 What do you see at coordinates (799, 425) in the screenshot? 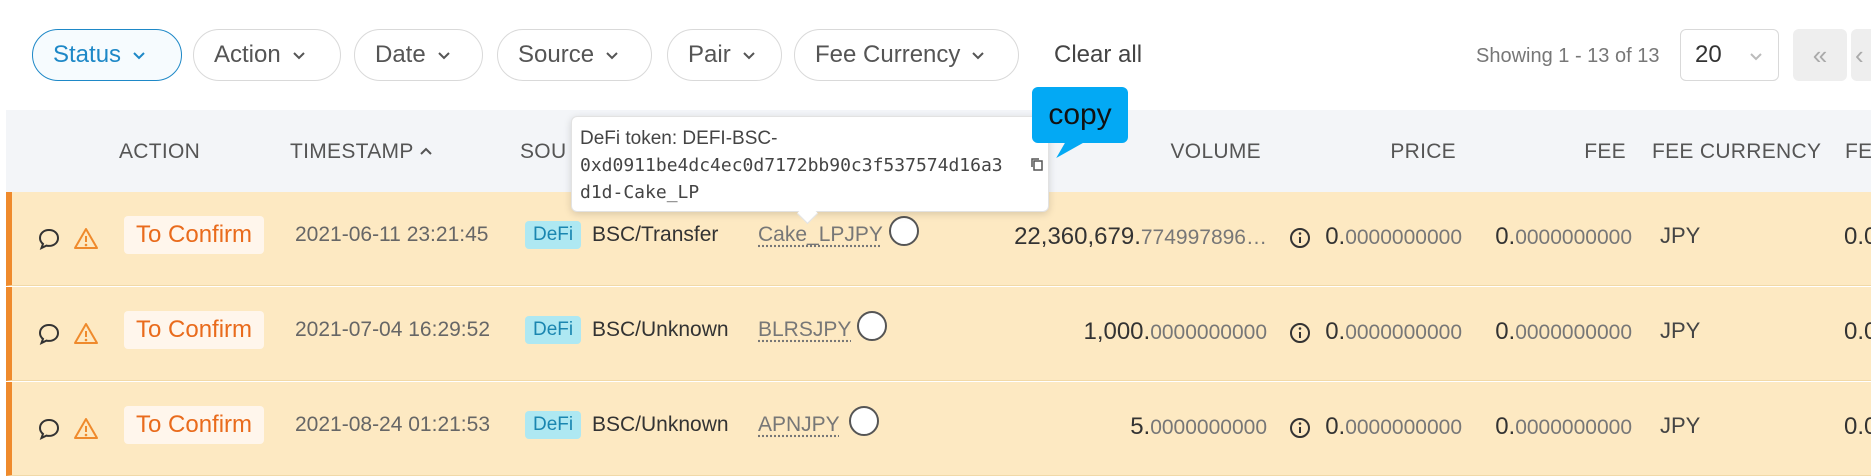
I see `pair-link: APNJPY` at bounding box center [799, 425].